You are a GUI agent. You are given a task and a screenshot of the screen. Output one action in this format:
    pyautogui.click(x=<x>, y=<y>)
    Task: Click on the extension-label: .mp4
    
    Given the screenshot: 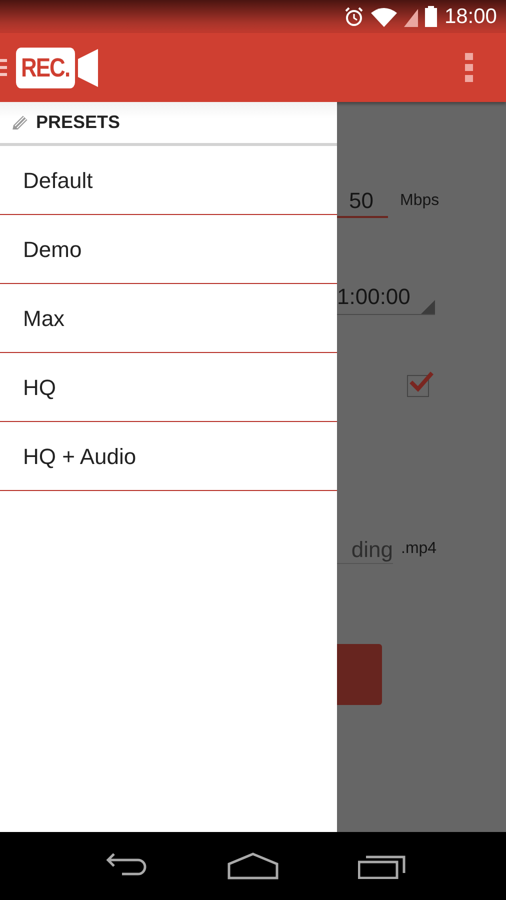 What is the action you would take?
    pyautogui.click(x=419, y=549)
    